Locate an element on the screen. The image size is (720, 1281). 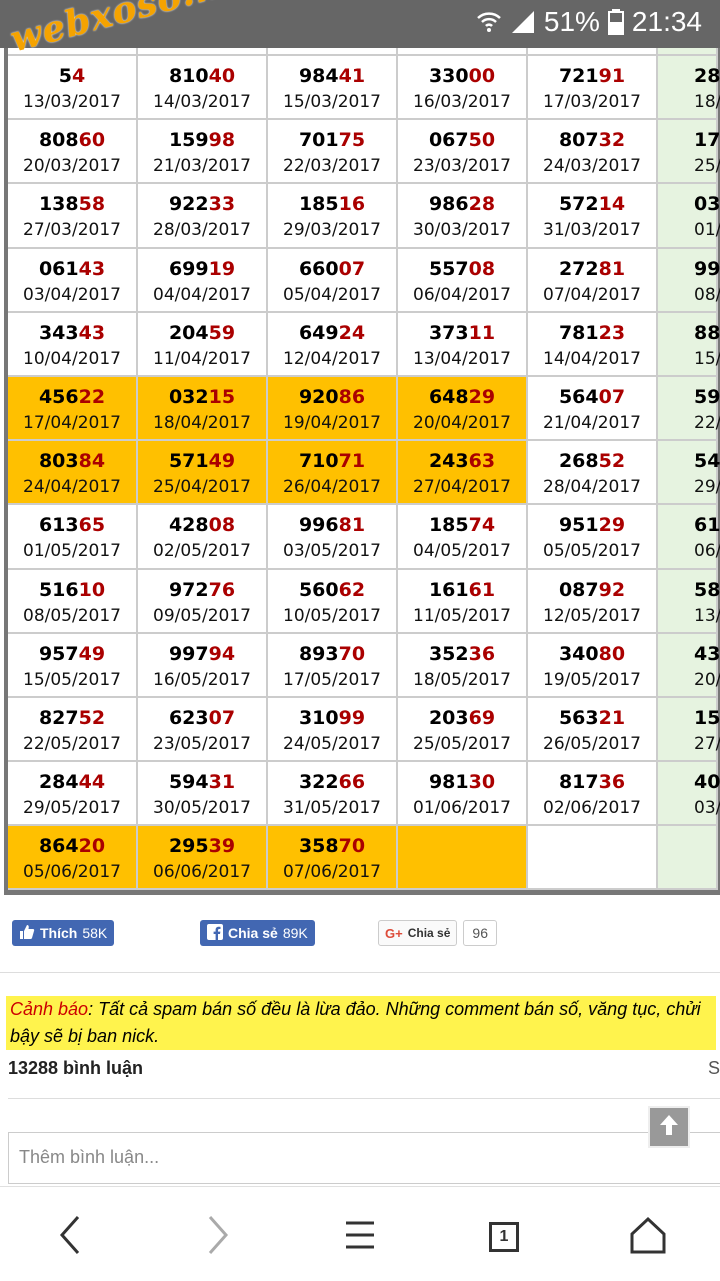
result-number: 57214 is located at coordinates (592, 204).